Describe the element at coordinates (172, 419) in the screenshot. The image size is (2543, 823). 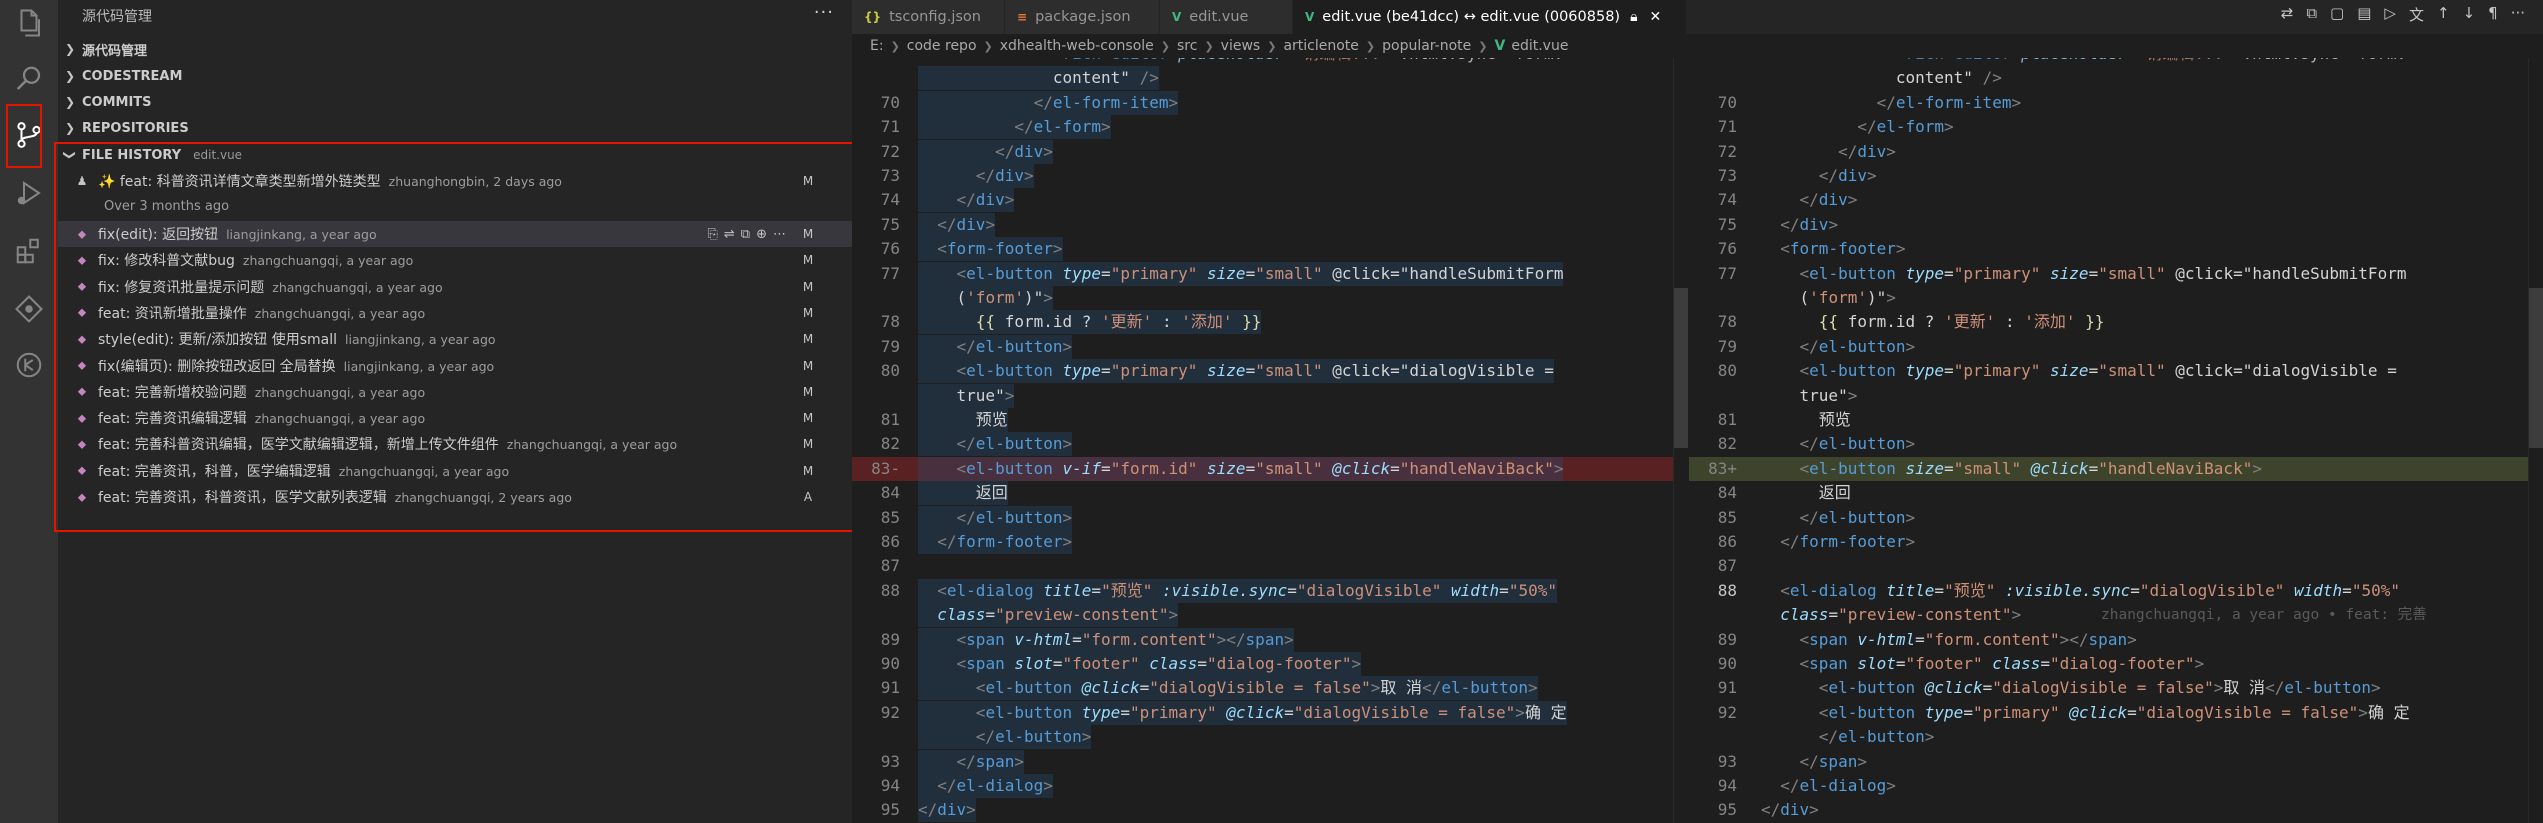
I see `commit-message: feat: 完善资讯编辑逻辑` at that location.